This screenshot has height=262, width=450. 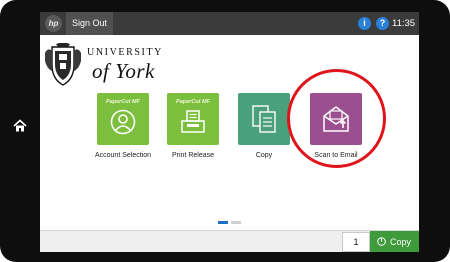 What do you see at coordinates (229, 241) in the screenshot?
I see `bottom-bar: 1 Copy` at bounding box center [229, 241].